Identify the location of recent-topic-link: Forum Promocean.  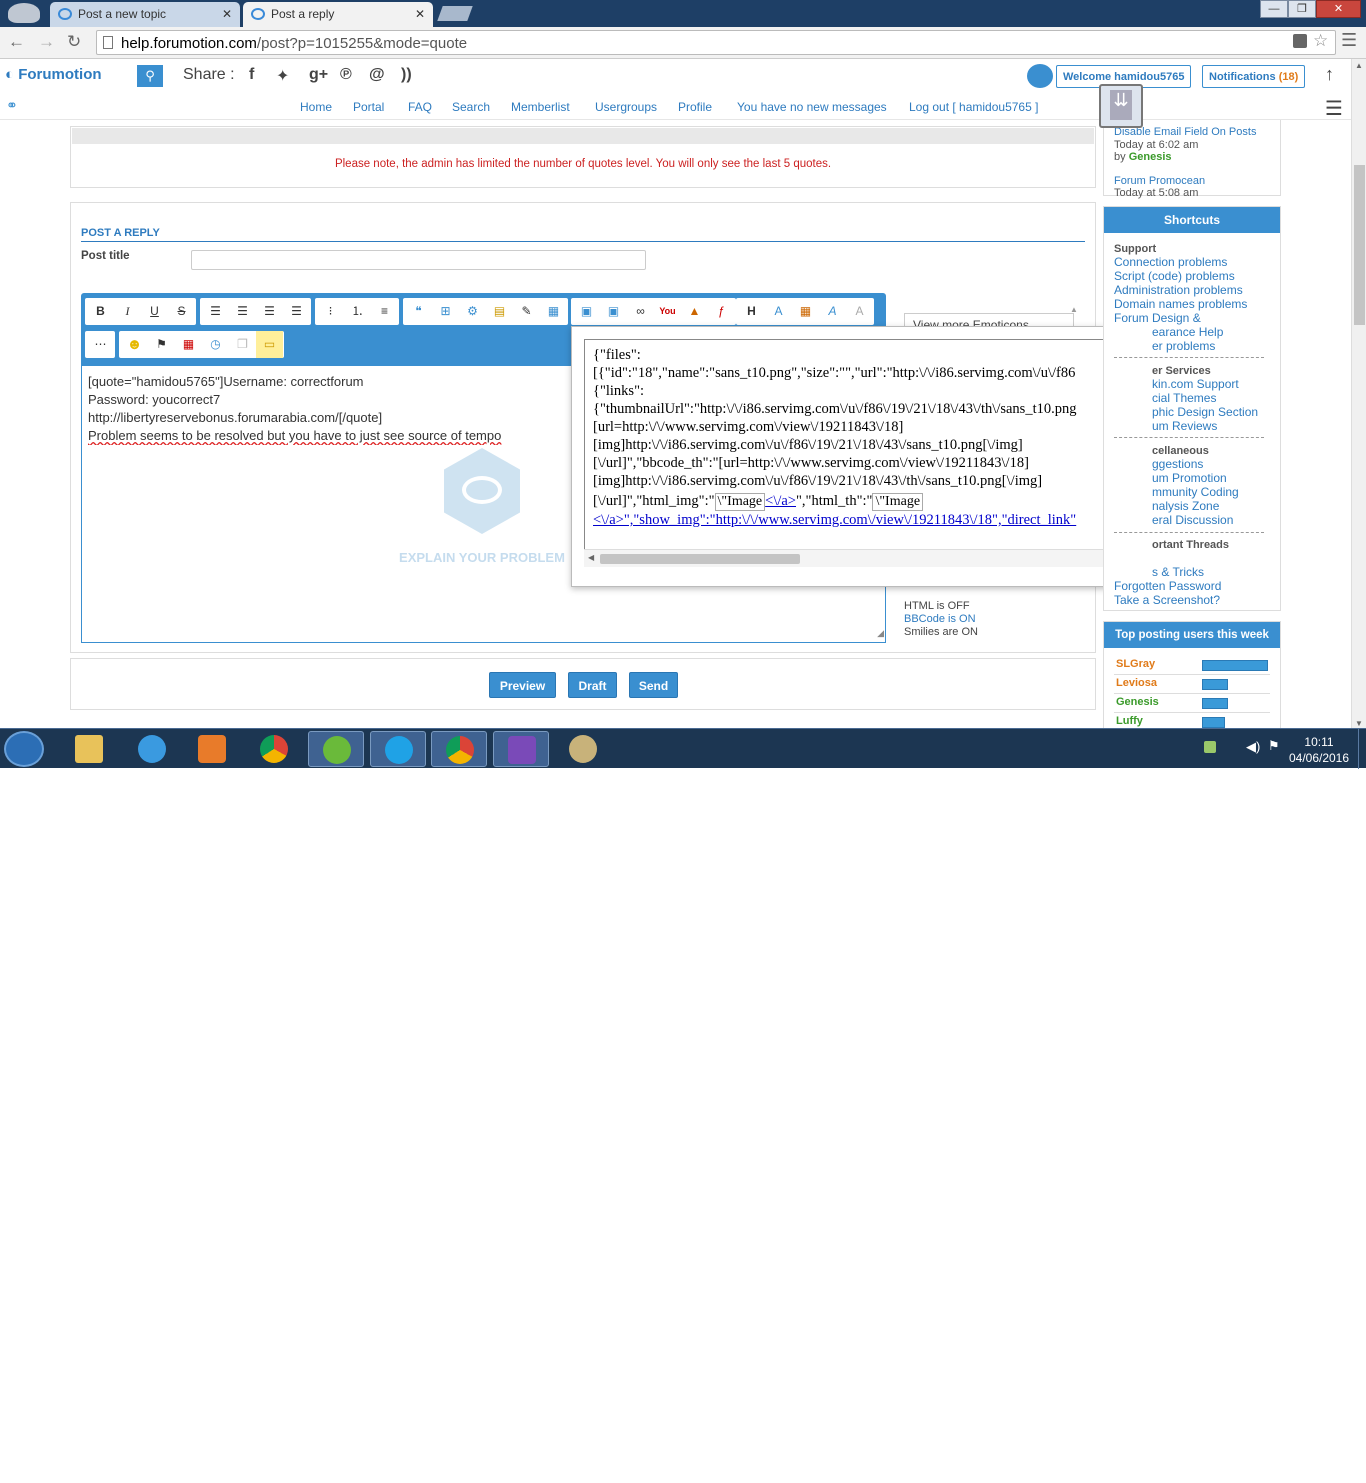
(1159, 181).